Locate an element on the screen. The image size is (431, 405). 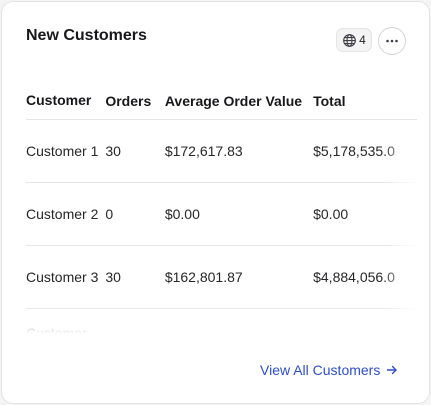
cell-average-order-value: $172,617.83 is located at coordinates (203, 151).